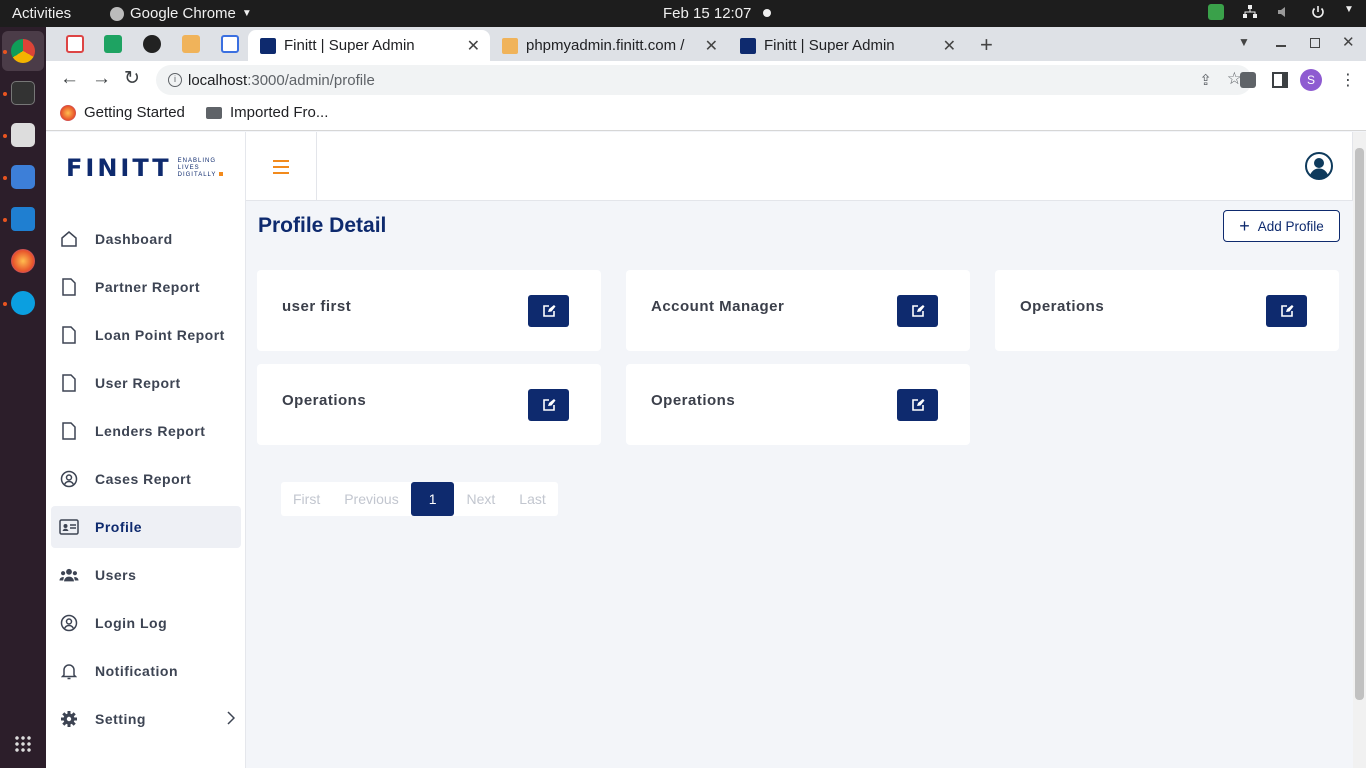 The width and height of the screenshot is (1366, 768). What do you see at coordinates (146, 527) in the screenshot?
I see `sidebar-item-profile: Profile` at bounding box center [146, 527].